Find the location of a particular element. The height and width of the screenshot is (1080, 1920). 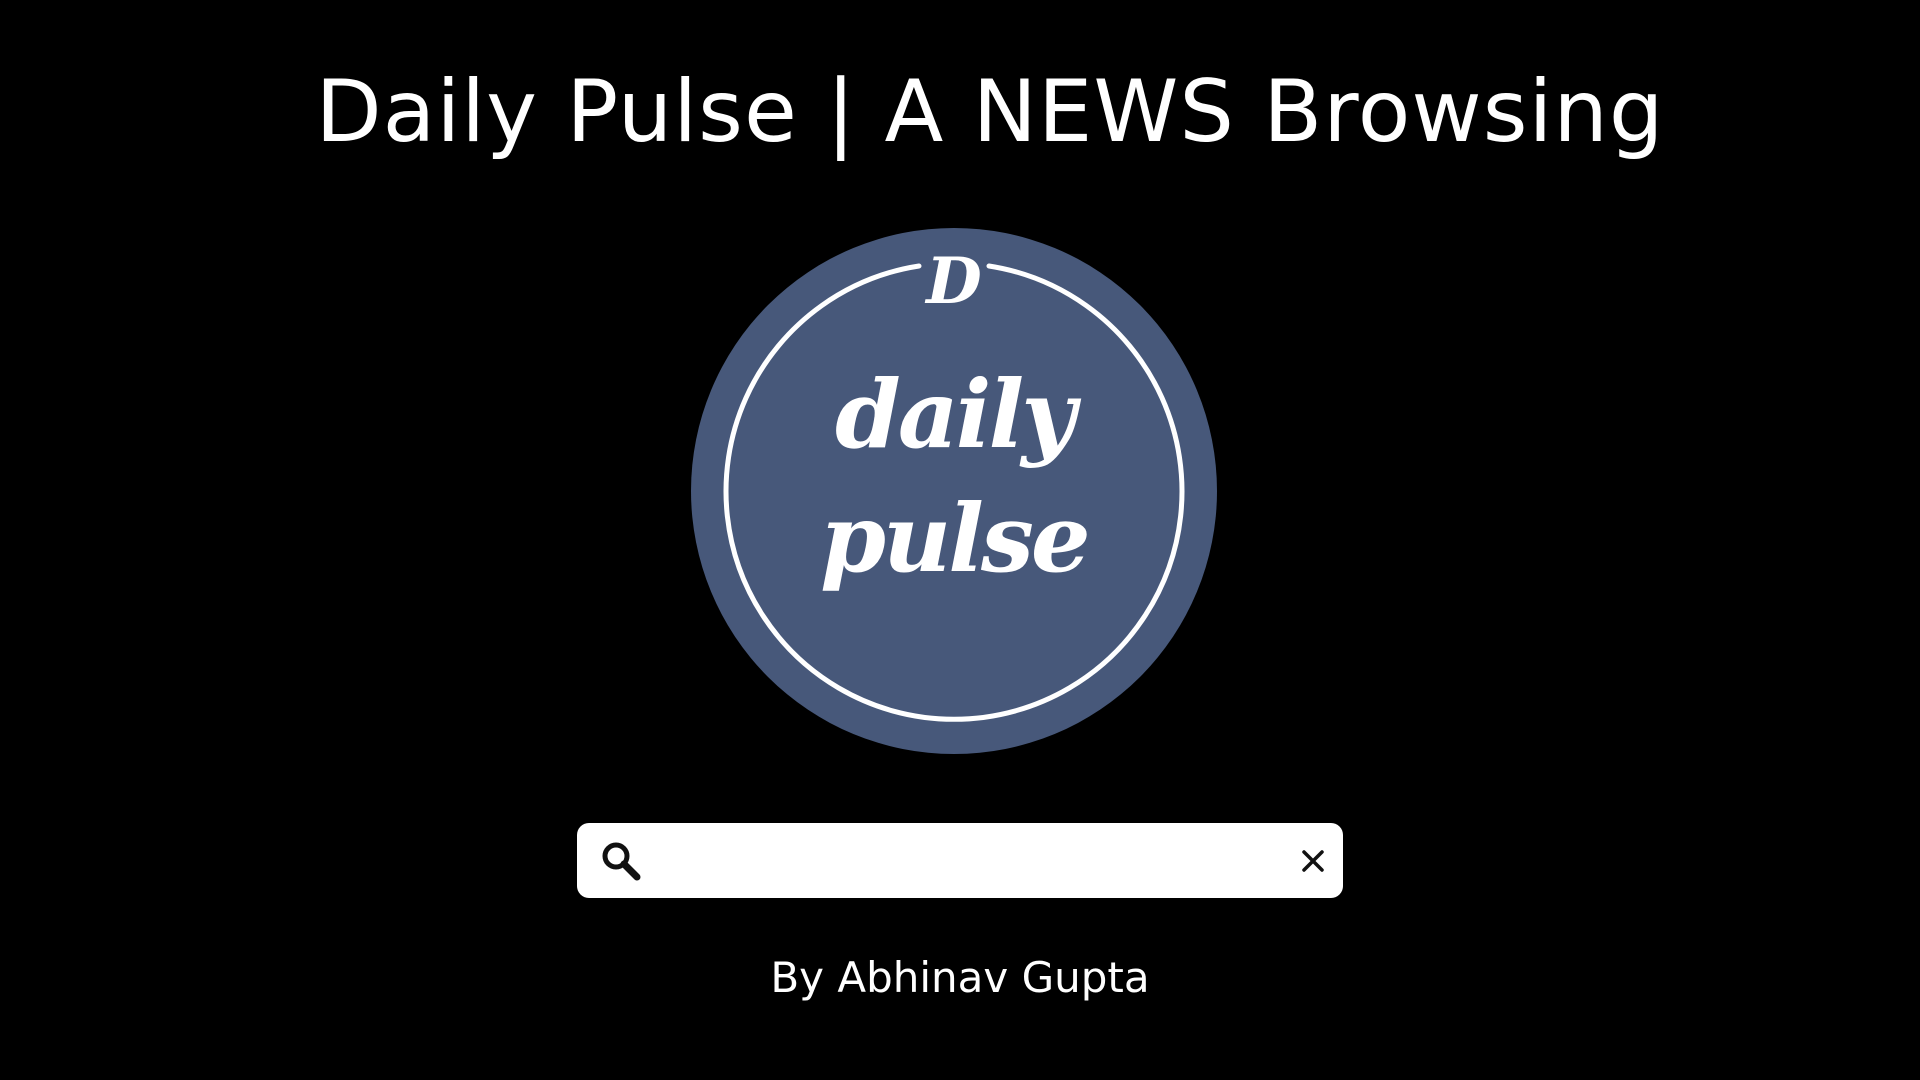

search-bar is located at coordinates (960, 860).